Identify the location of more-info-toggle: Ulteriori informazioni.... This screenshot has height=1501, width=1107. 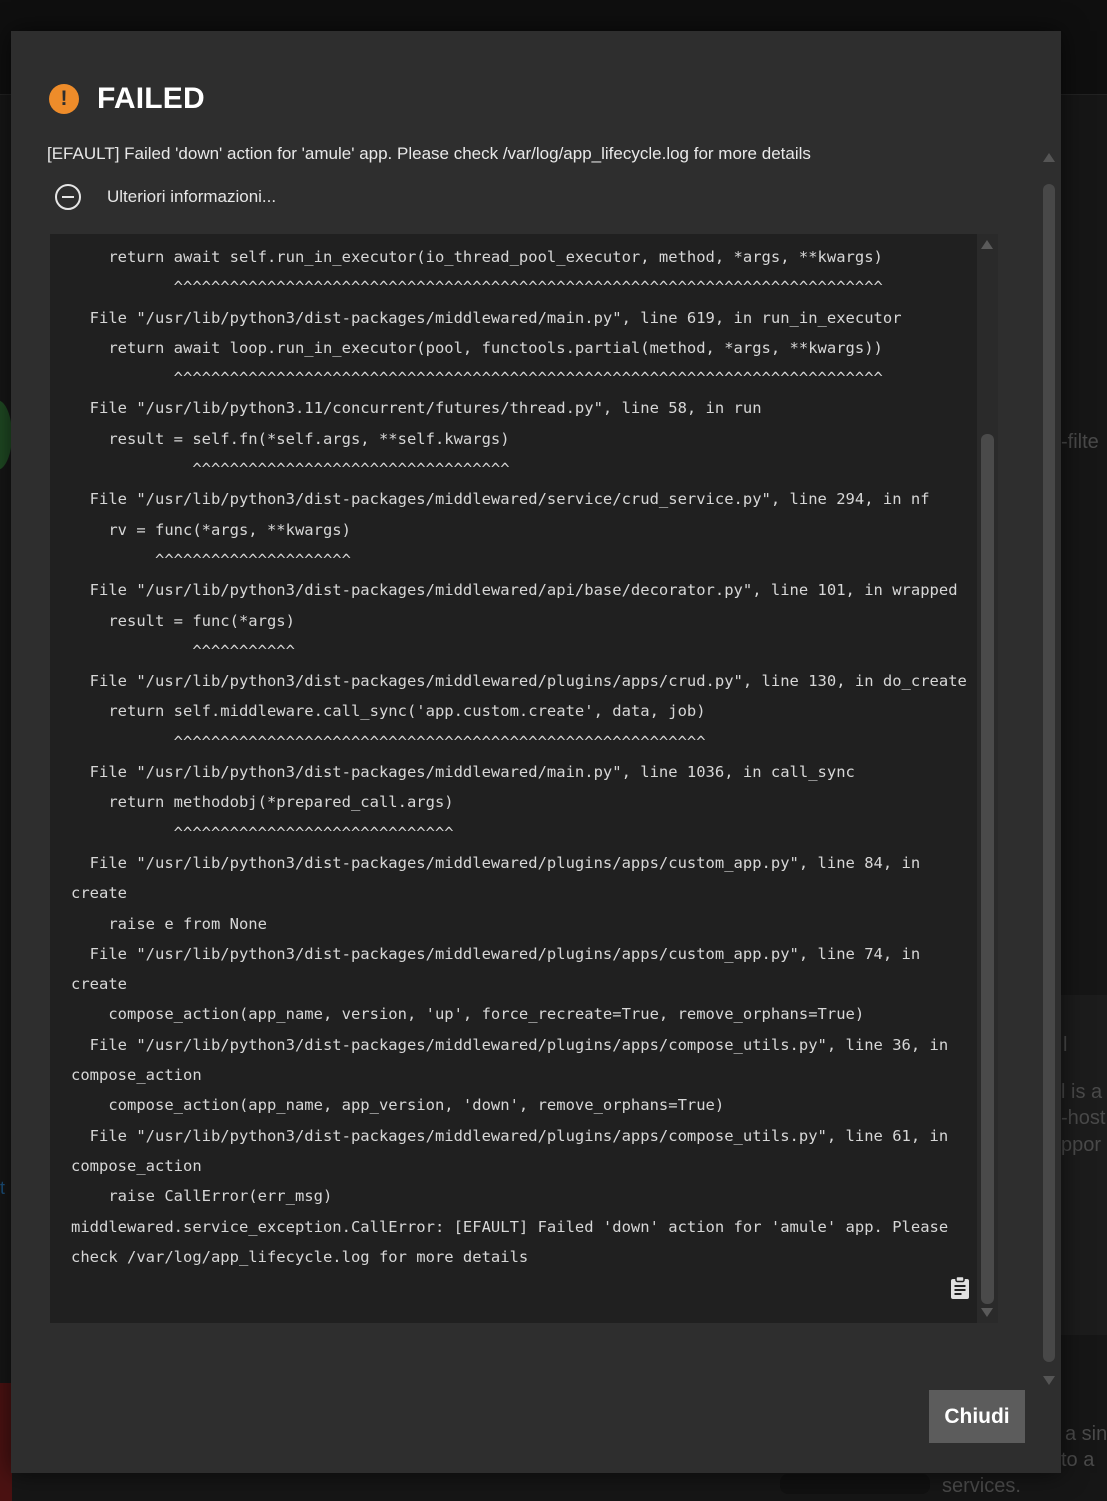
(165, 197).